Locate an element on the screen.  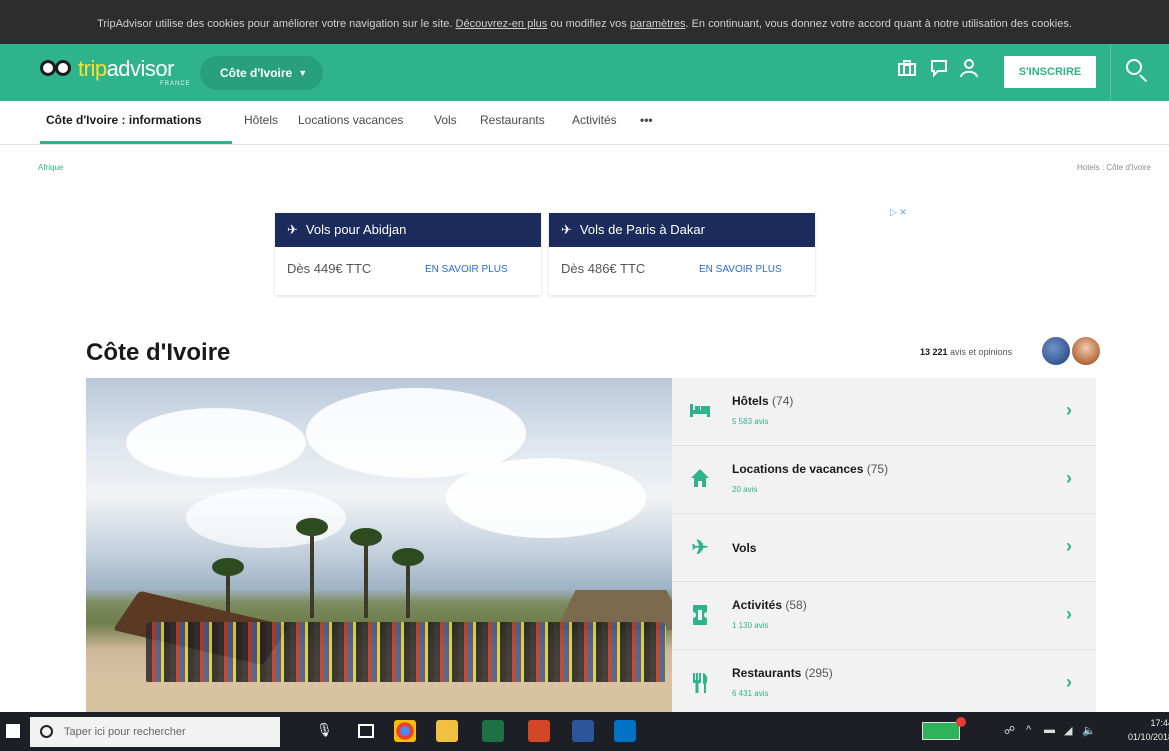
more-icon: ••• is located at coordinates (646, 120).